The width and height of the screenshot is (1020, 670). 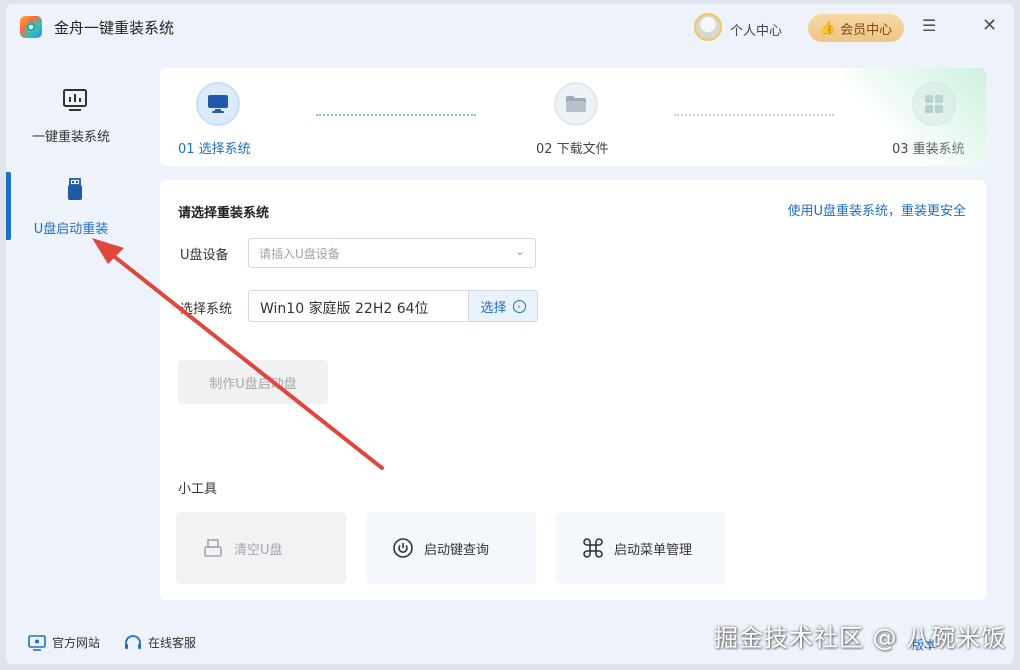 What do you see at coordinates (510, 28) in the screenshot?
I see `title-bar: 金舟一键重装系统 个人中心 👍 会员中心 ☰ ✕` at bounding box center [510, 28].